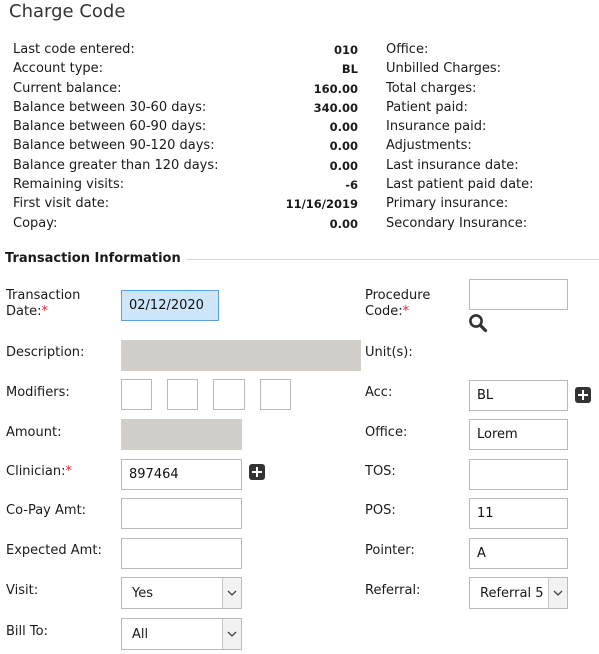 The height and width of the screenshot is (654, 599). I want to click on description-input, so click(241, 355).